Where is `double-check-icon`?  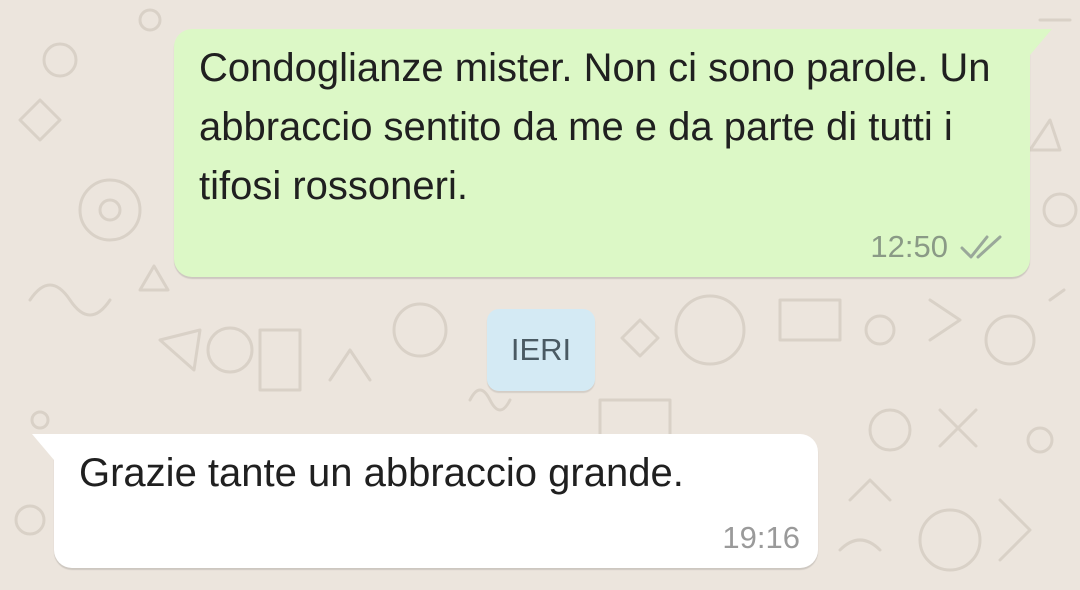 double-check-icon is located at coordinates (981, 247).